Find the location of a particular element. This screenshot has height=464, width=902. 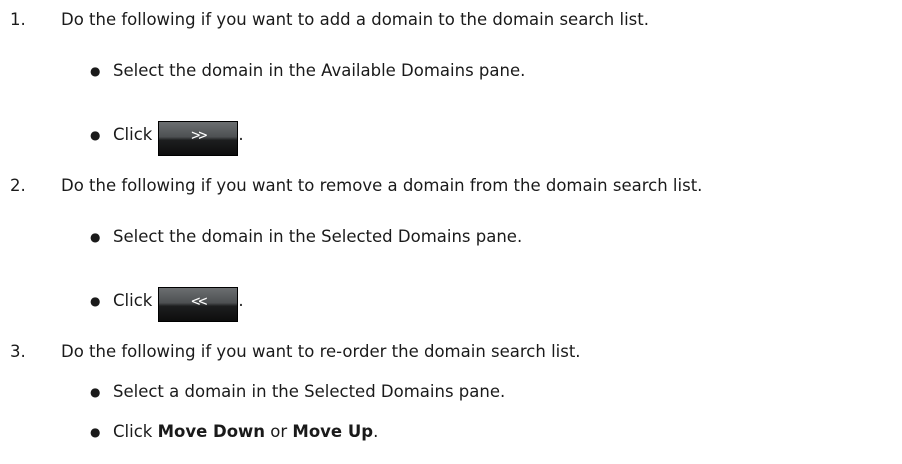

or-word: or is located at coordinates (279, 431).